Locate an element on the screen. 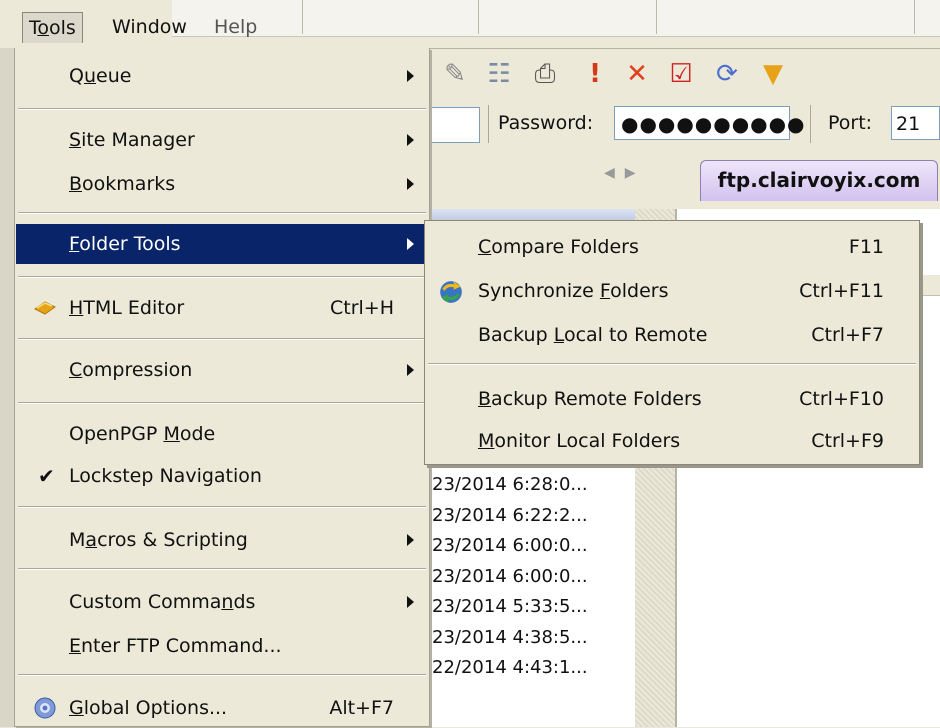 This screenshot has width=940, height=728. menu-item-label: HTML Editor is located at coordinates (127, 308).